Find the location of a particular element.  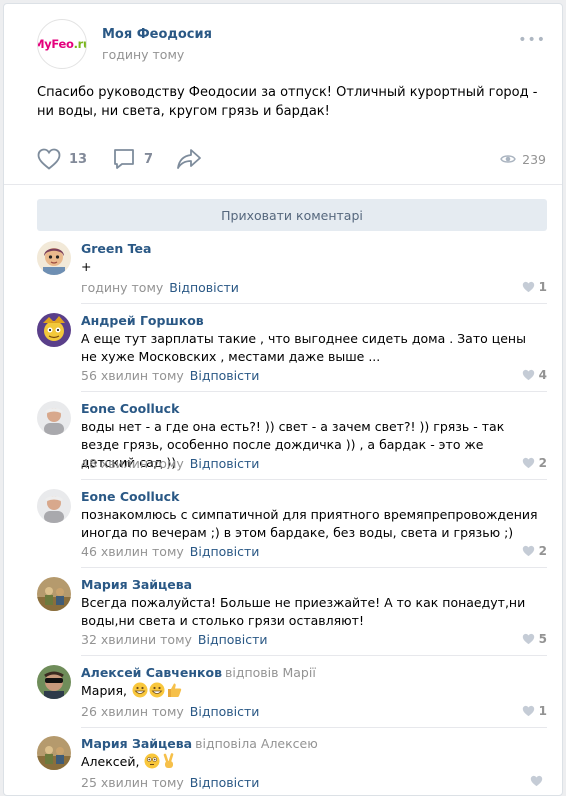

community-avatar: MyFeo.ru is located at coordinates (62, 44).